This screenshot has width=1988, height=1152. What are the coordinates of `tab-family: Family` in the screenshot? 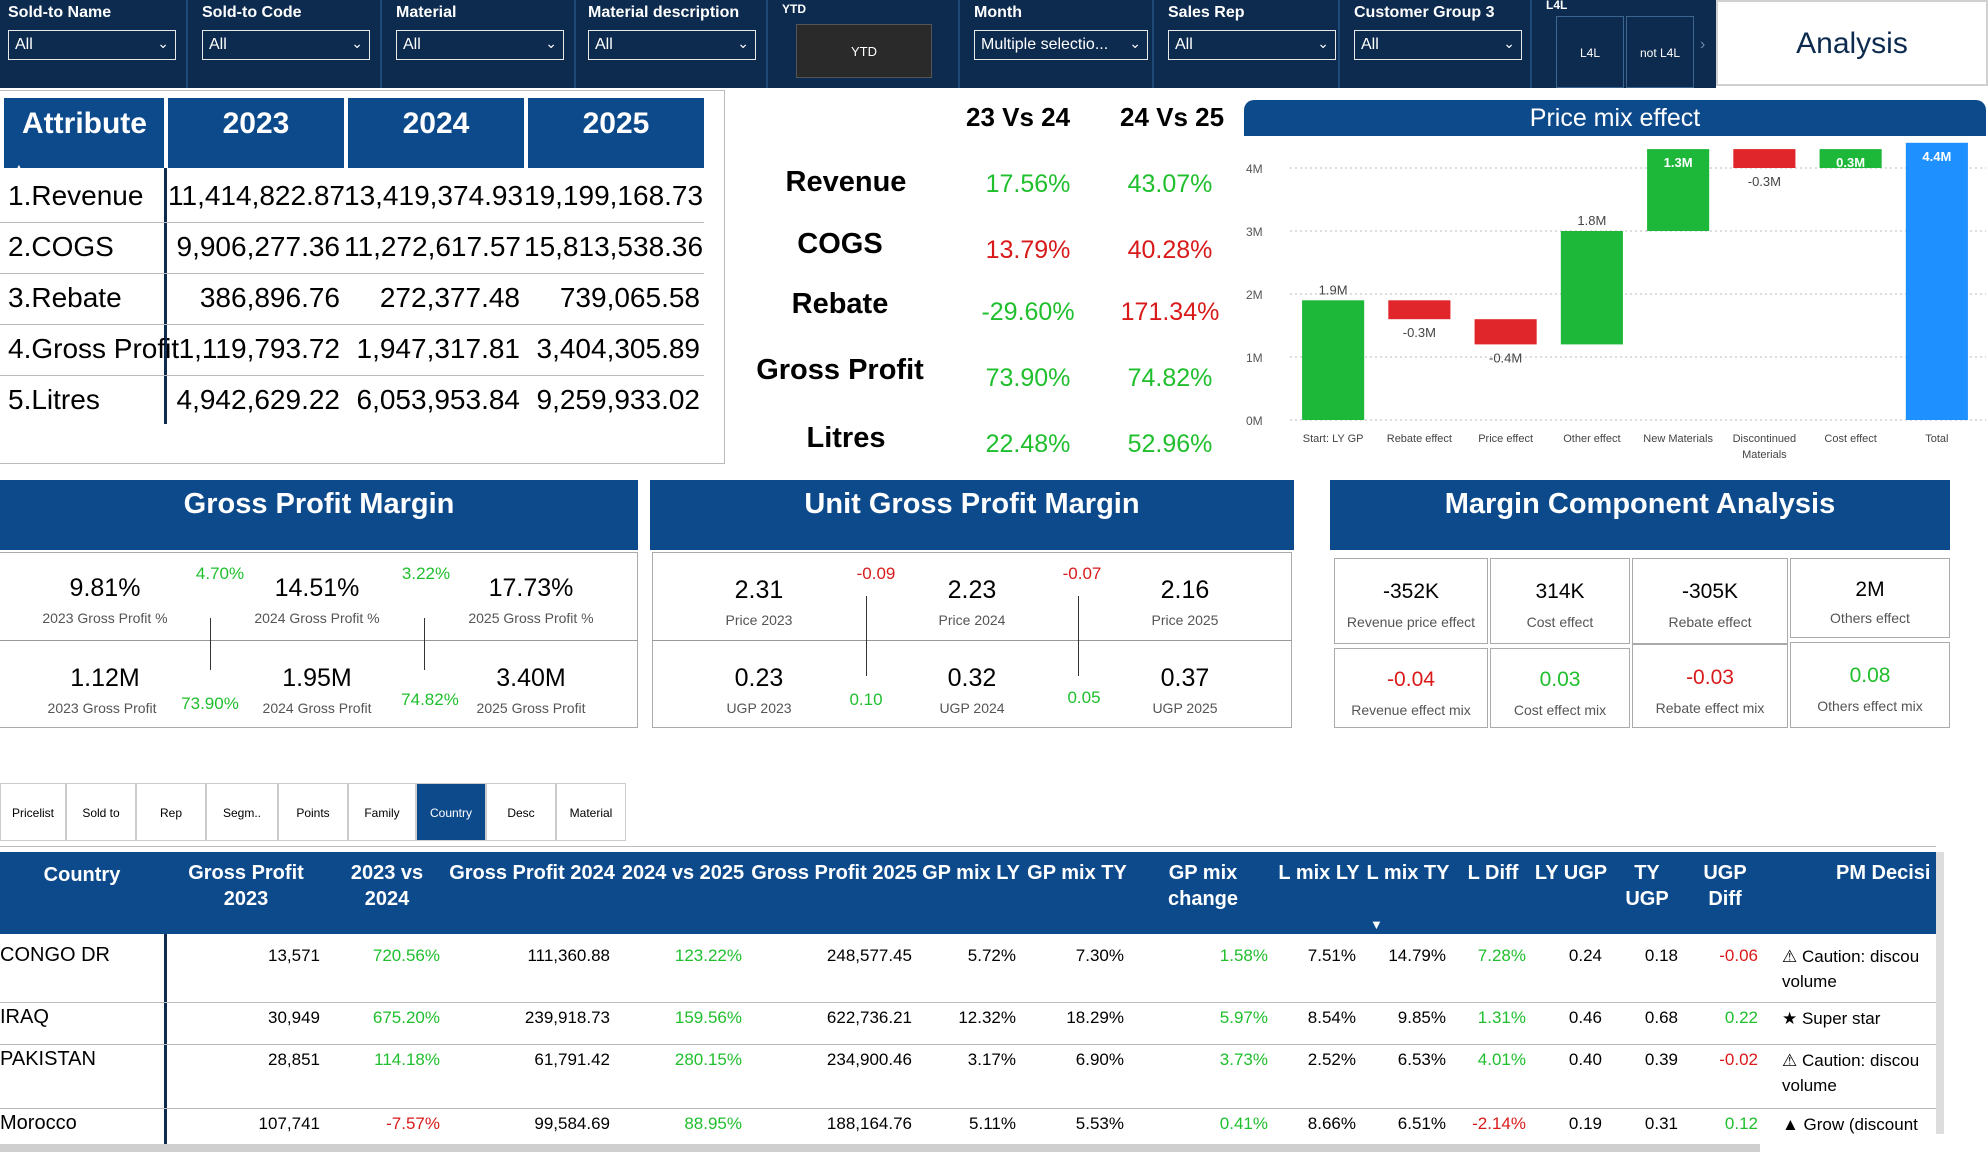 It's located at (382, 812).